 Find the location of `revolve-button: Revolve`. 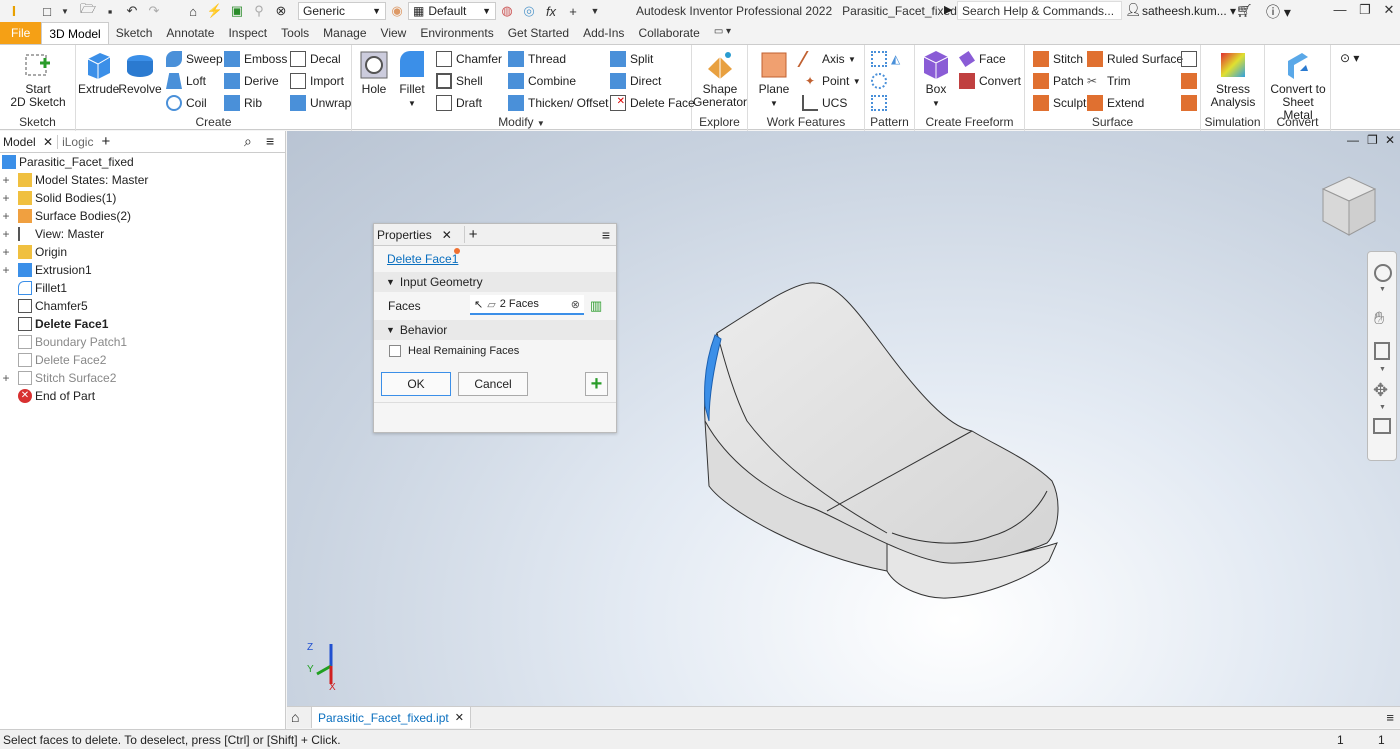

revolve-button: Revolve is located at coordinates (140, 72).